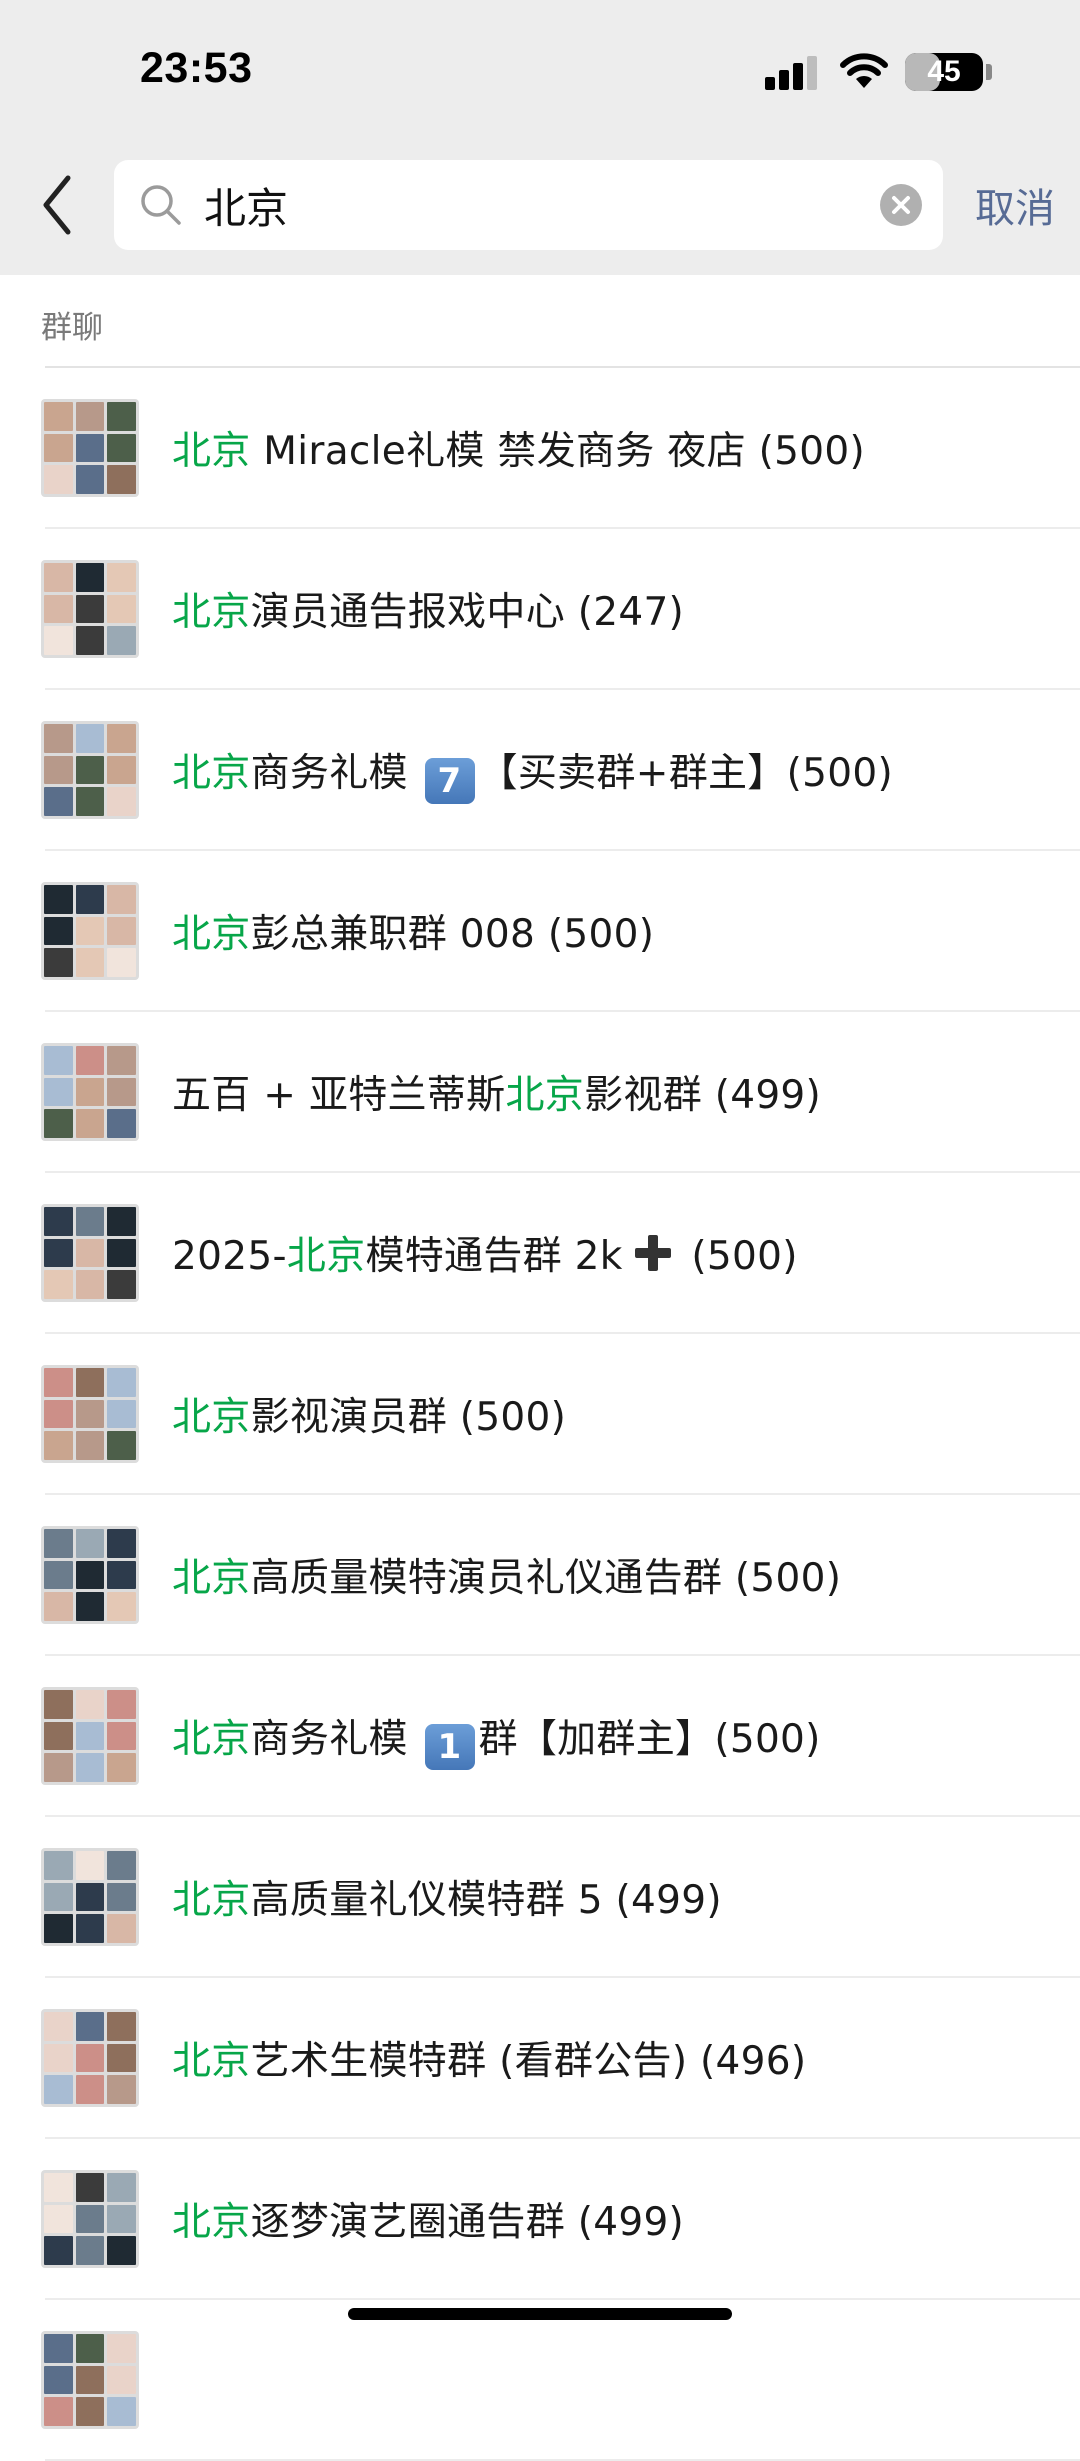  What do you see at coordinates (447, 1897) in the screenshot?
I see `group-name: 北京高质量礼仪模特群 5 (499)` at bounding box center [447, 1897].